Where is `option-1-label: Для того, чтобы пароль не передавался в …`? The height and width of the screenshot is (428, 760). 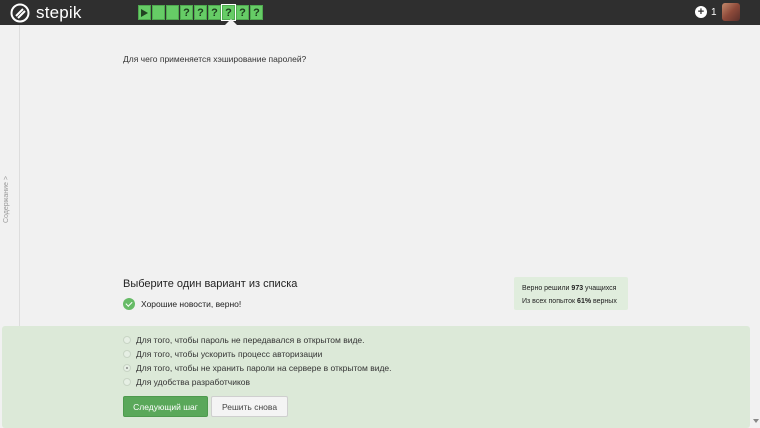 option-1-label: Для того, чтобы пароль не передавался в … is located at coordinates (250, 340).